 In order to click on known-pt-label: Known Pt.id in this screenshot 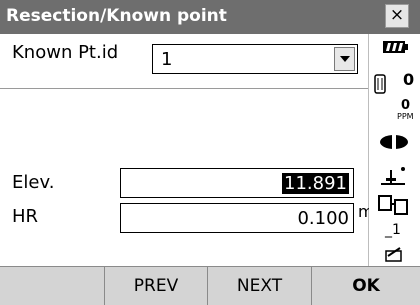, I will do `click(65, 52)`.